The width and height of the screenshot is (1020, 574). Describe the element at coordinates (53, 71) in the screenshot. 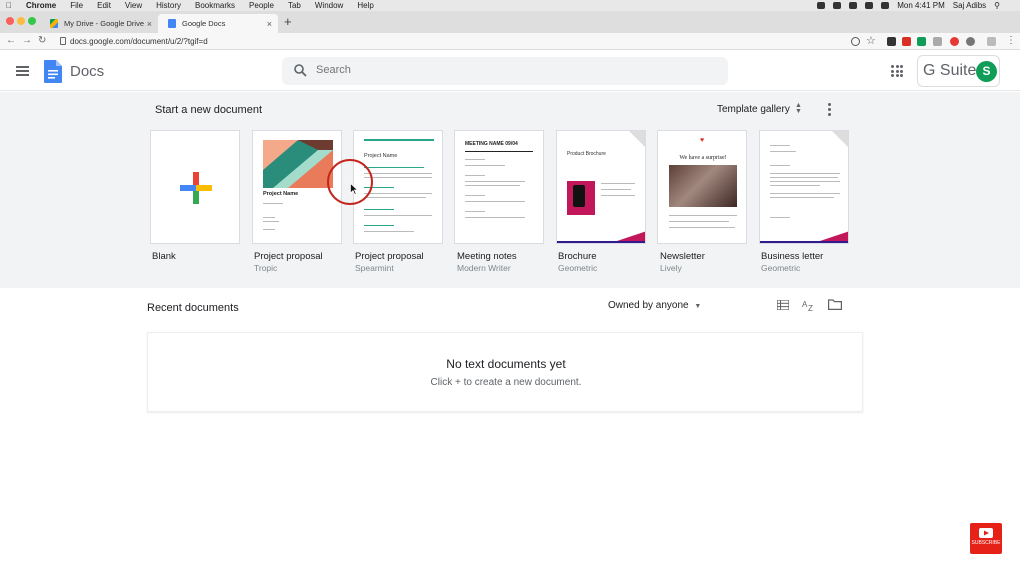

I see `docs-logo-icon` at that location.